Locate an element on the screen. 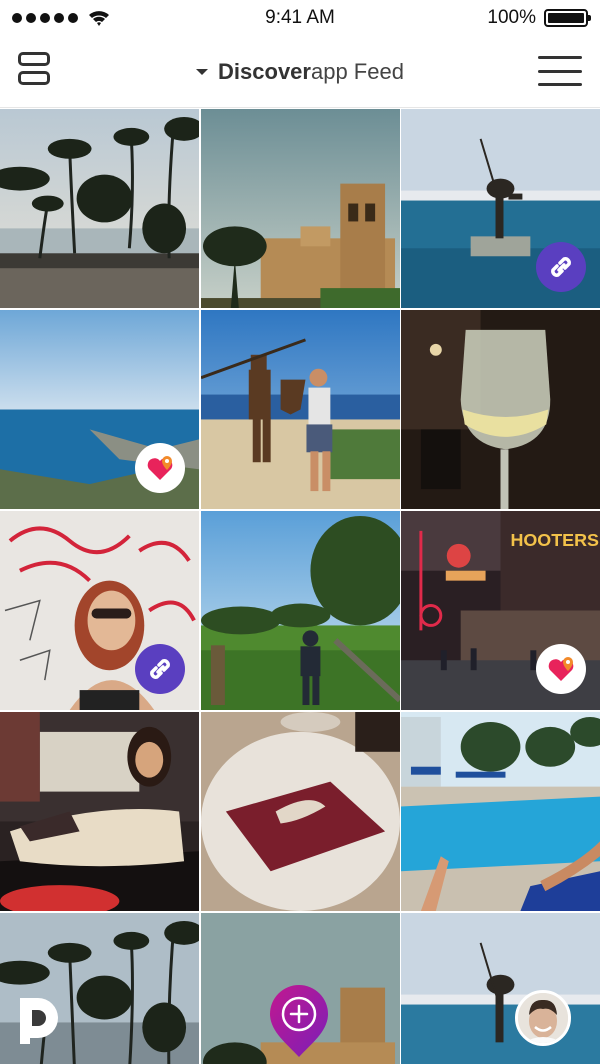 This screenshot has width=600, height=1064. caret-down-icon is located at coordinates (202, 71).